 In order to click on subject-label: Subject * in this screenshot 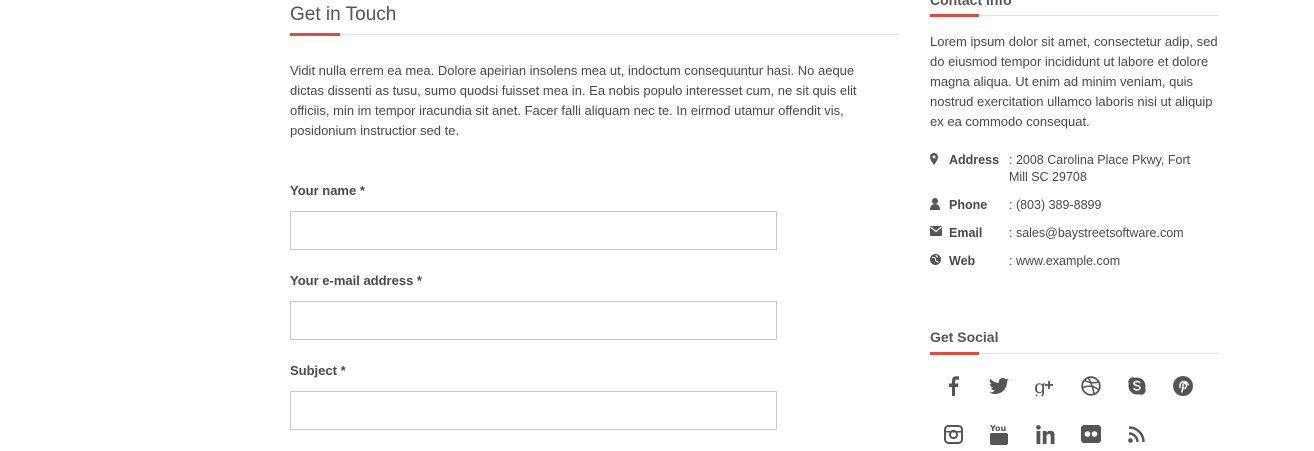, I will do `click(318, 370)`.